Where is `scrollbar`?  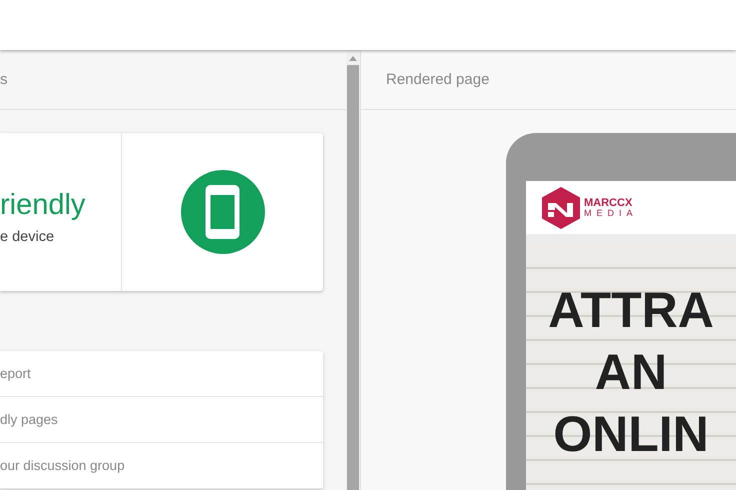 scrollbar is located at coordinates (353, 270).